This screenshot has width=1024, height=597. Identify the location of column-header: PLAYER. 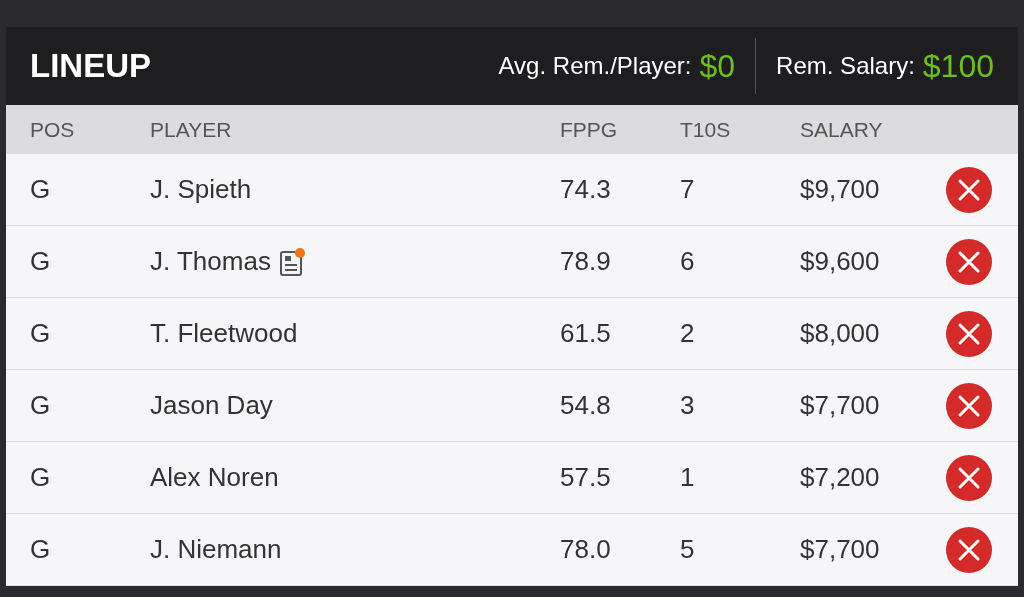
(191, 129).